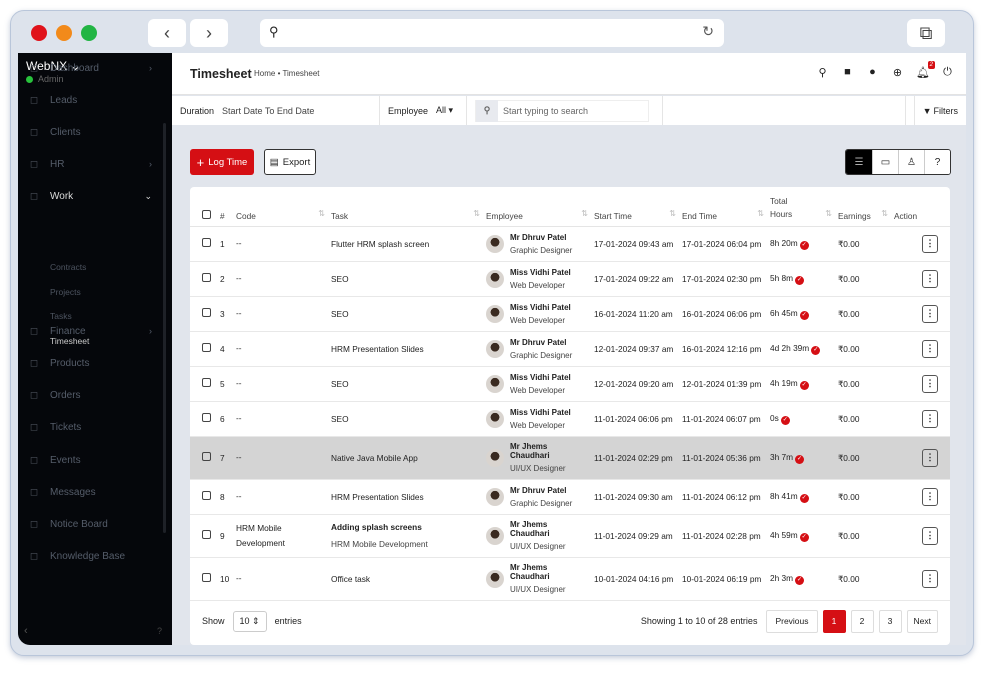  Describe the element at coordinates (91, 492) in the screenshot. I see `sidebar-item-messages: ◻ Messages` at that location.